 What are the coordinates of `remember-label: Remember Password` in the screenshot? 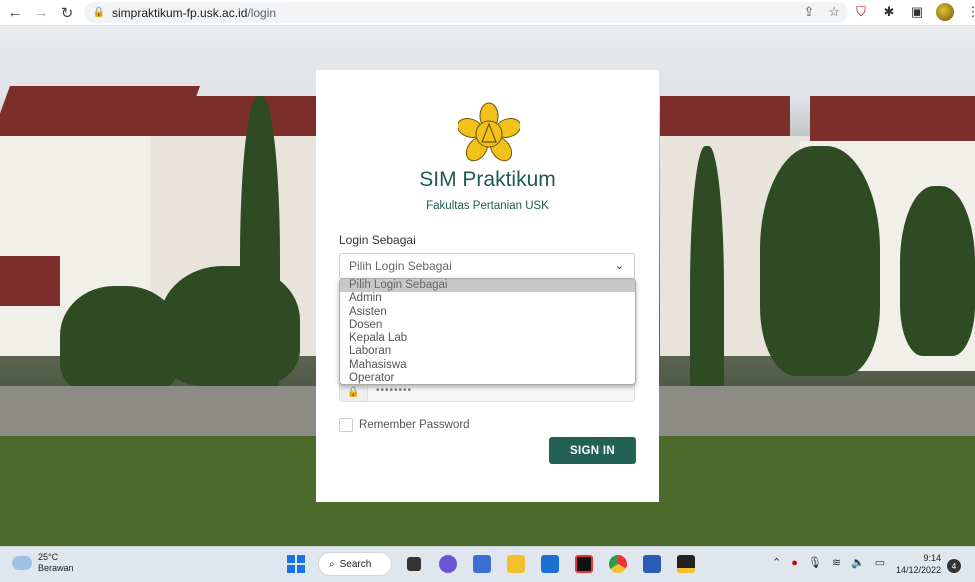 It's located at (414, 425).